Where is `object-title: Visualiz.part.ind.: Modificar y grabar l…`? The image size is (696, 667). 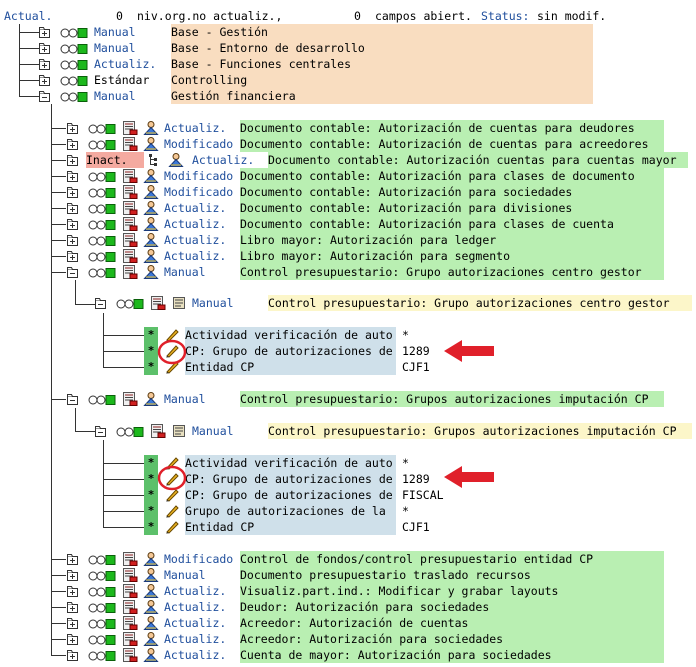 object-title: Visualiz.part.ind.: Modificar y grabar l… is located at coordinates (452, 591).